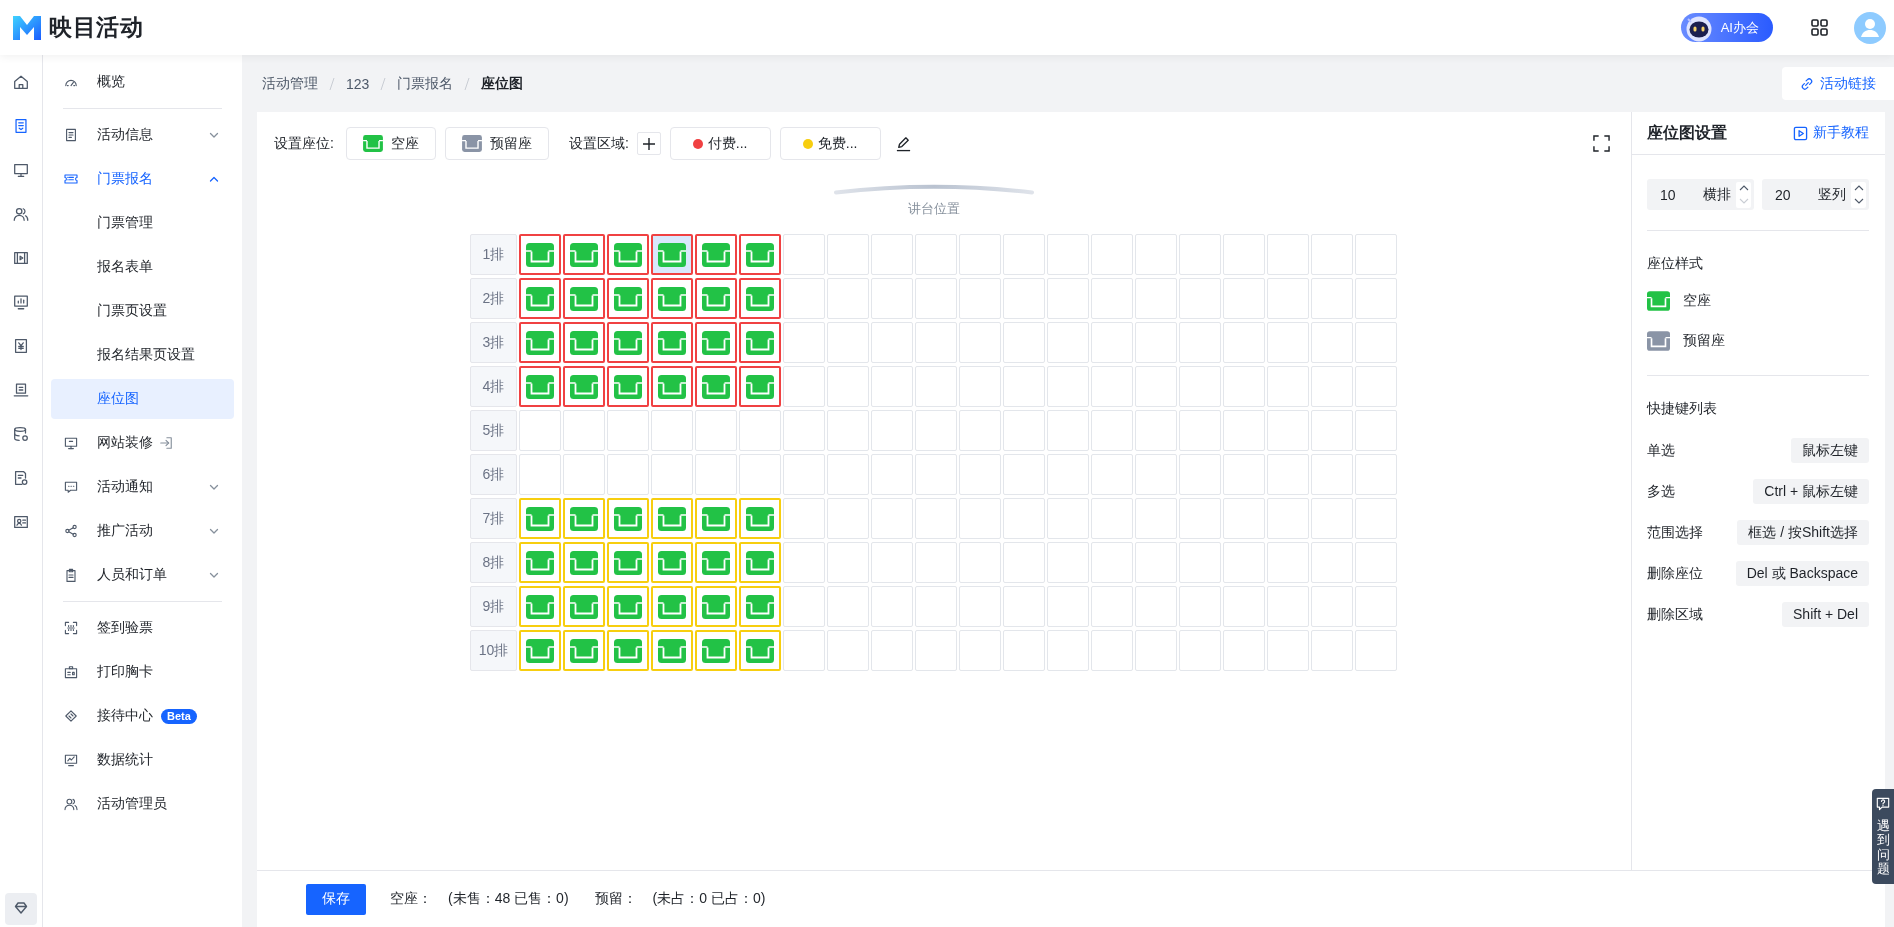  I want to click on sidebar-item: 推广活动, so click(142, 531).